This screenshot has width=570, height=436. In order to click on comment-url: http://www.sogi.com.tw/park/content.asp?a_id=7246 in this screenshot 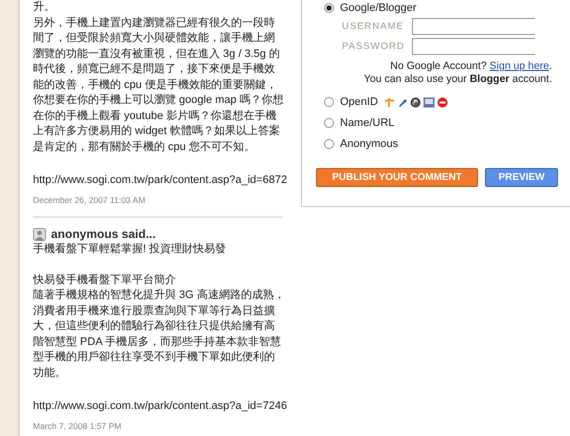, I will do `click(160, 406)`.